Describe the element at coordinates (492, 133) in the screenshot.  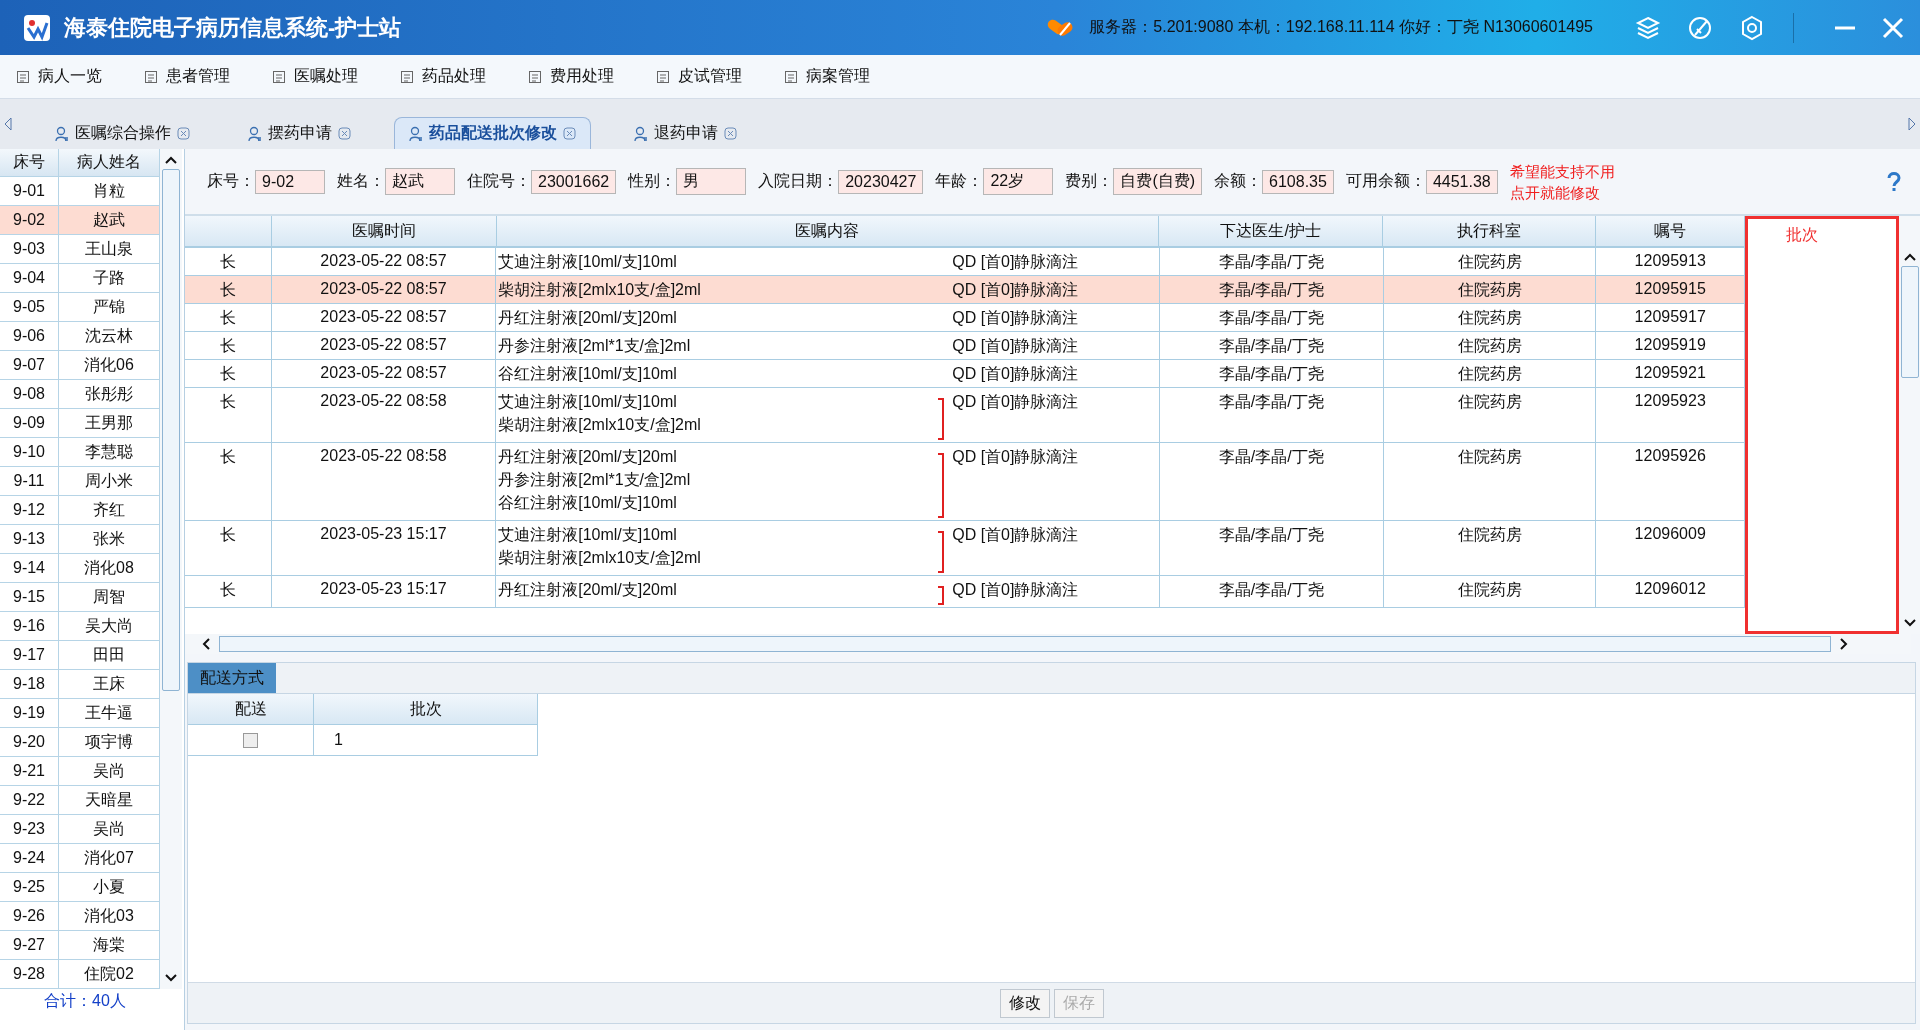
I see `tab: 药品配送批次修改` at that location.